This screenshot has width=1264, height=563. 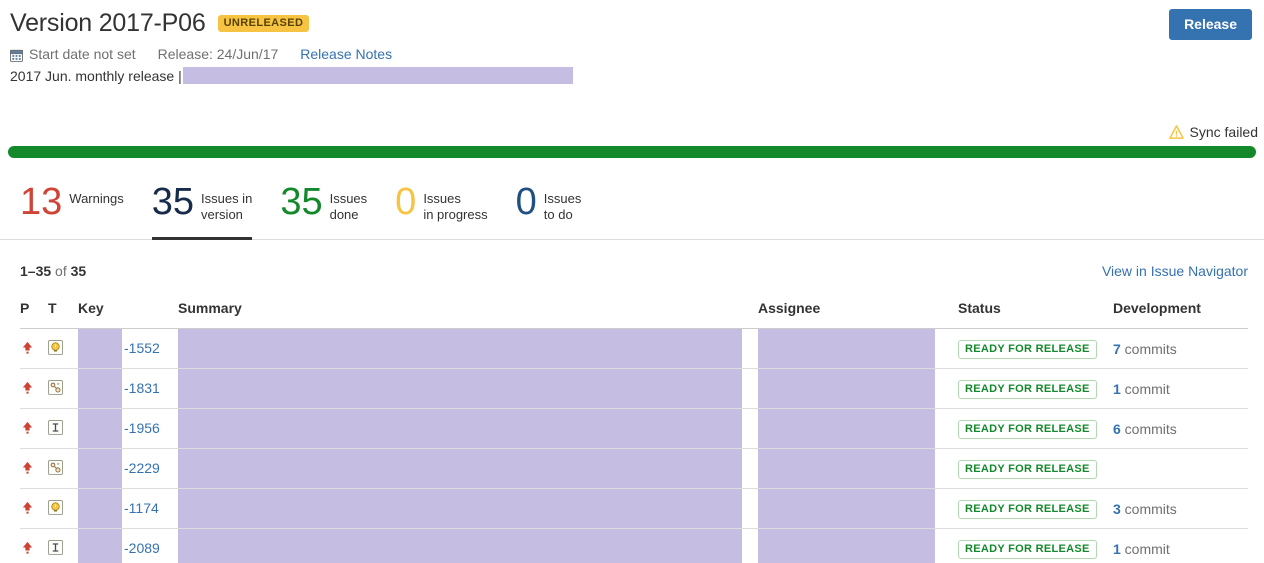 I want to click on stat-label-line2: version, so click(x=222, y=214).